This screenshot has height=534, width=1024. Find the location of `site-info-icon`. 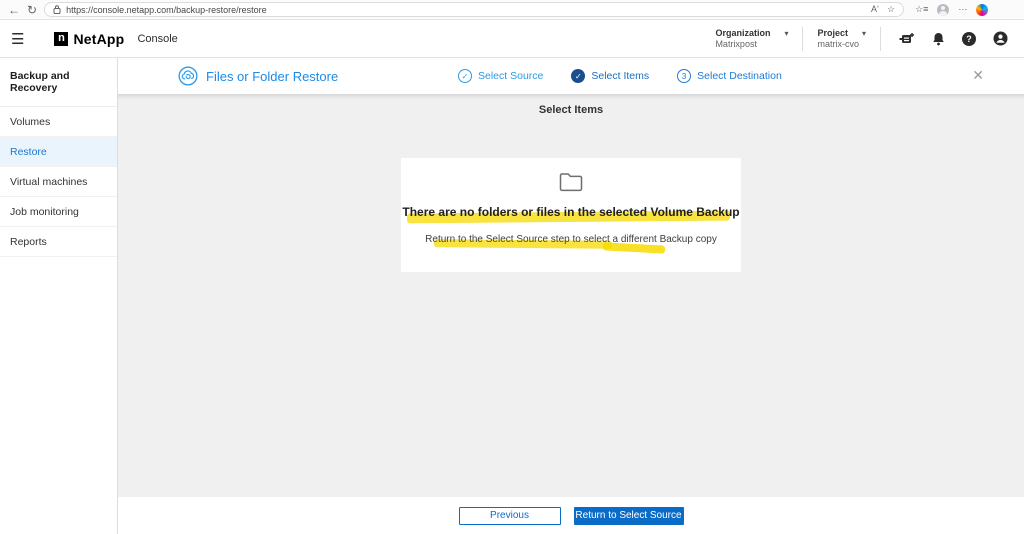

site-info-icon is located at coordinates (57, 9).